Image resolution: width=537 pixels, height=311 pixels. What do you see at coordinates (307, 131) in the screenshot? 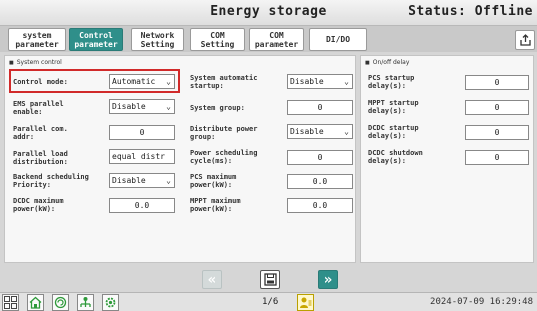
I see `dist-power-group-value: Disable` at bounding box center [307, 131].